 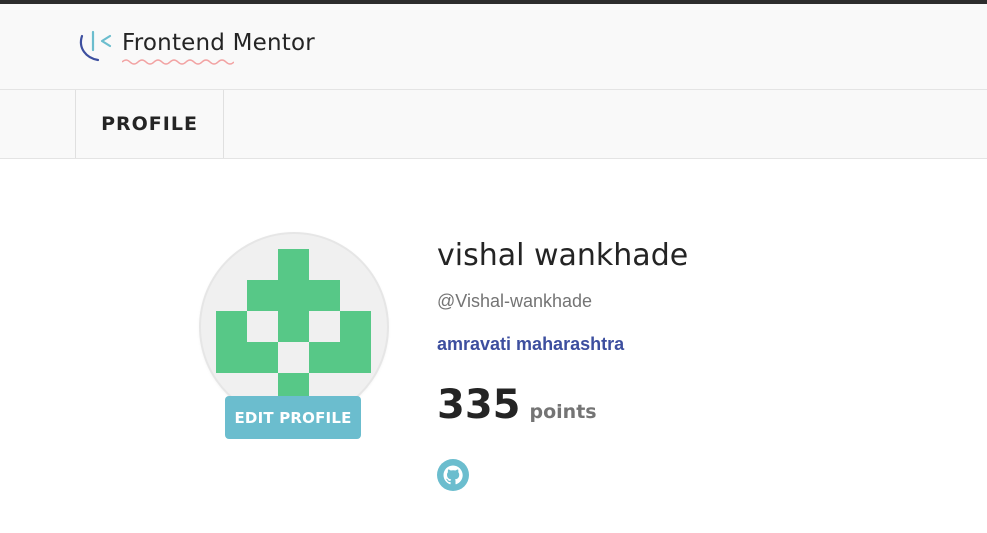 What do you see at coordinates (530, 344) in the screenshot?
I see `profile-location: amravati maharashtra` at bounding box center [530, 344].